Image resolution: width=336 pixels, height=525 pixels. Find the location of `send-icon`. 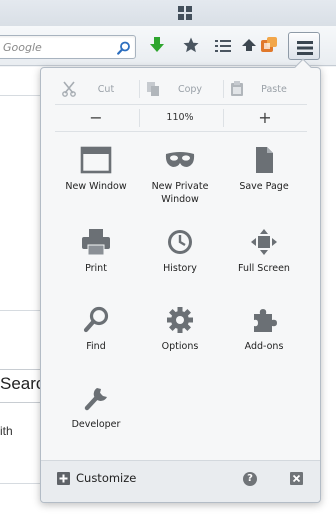

send-icon is located at coordinates (249, 47).